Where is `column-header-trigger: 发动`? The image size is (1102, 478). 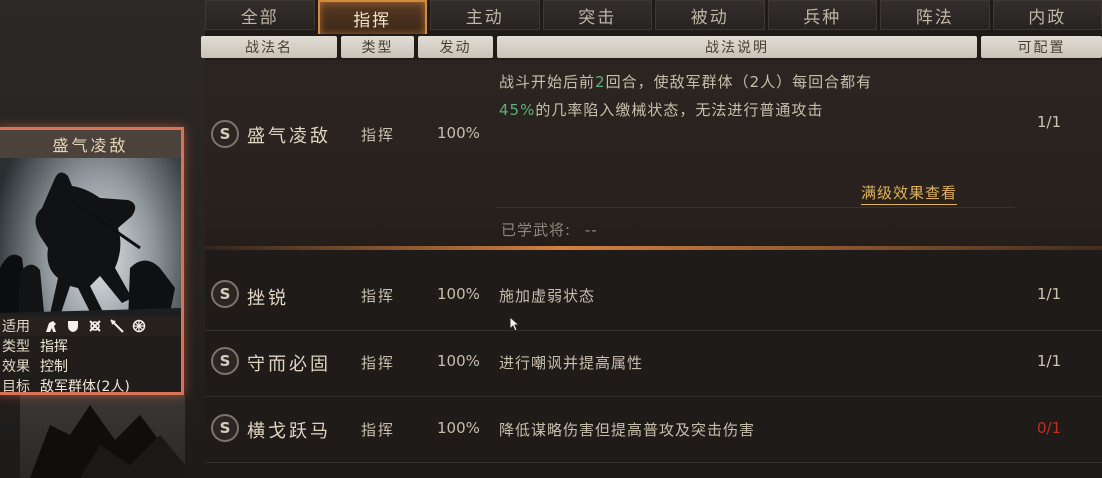 column-header-trigger: 发动 is located at coordinates (455, 47).